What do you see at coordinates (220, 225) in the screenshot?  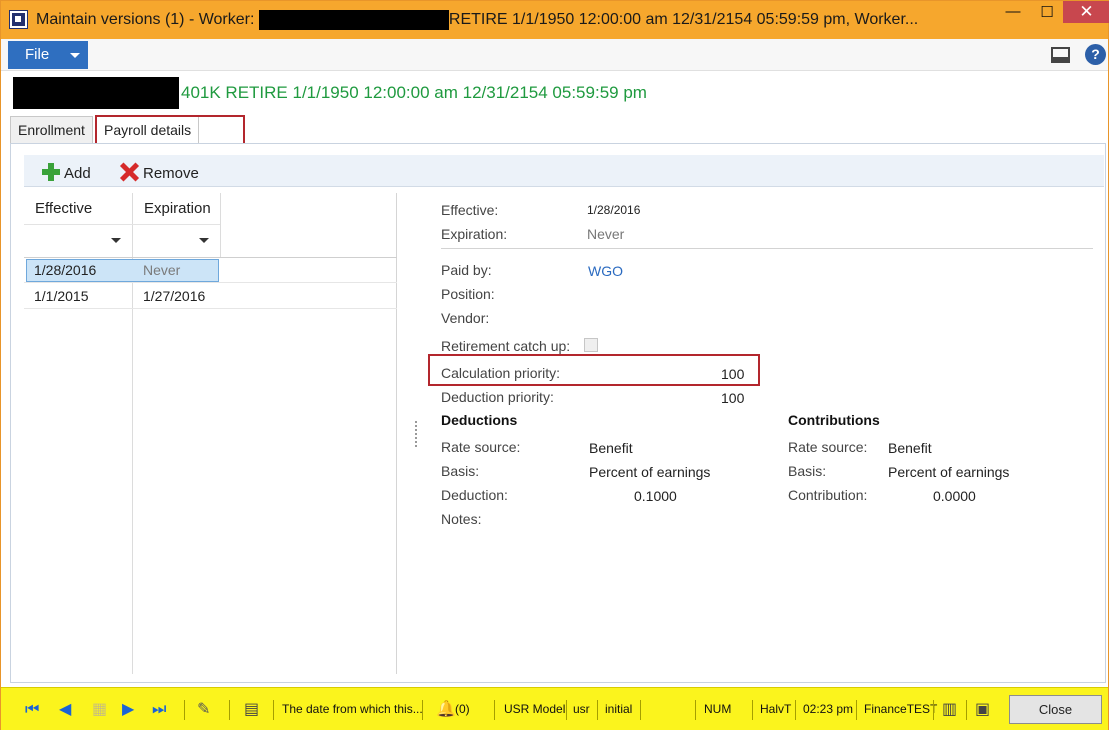 I see `column-divider` at bounding box center [220, 225].